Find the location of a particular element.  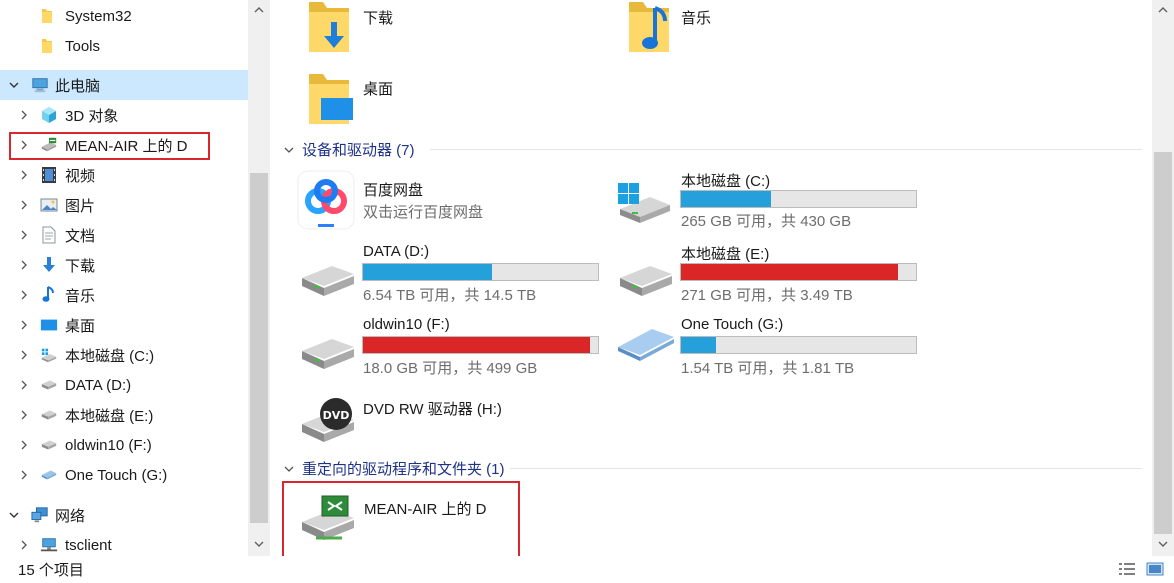

nav-item-label: 3D 对象 is located at coordinates (92, 116).